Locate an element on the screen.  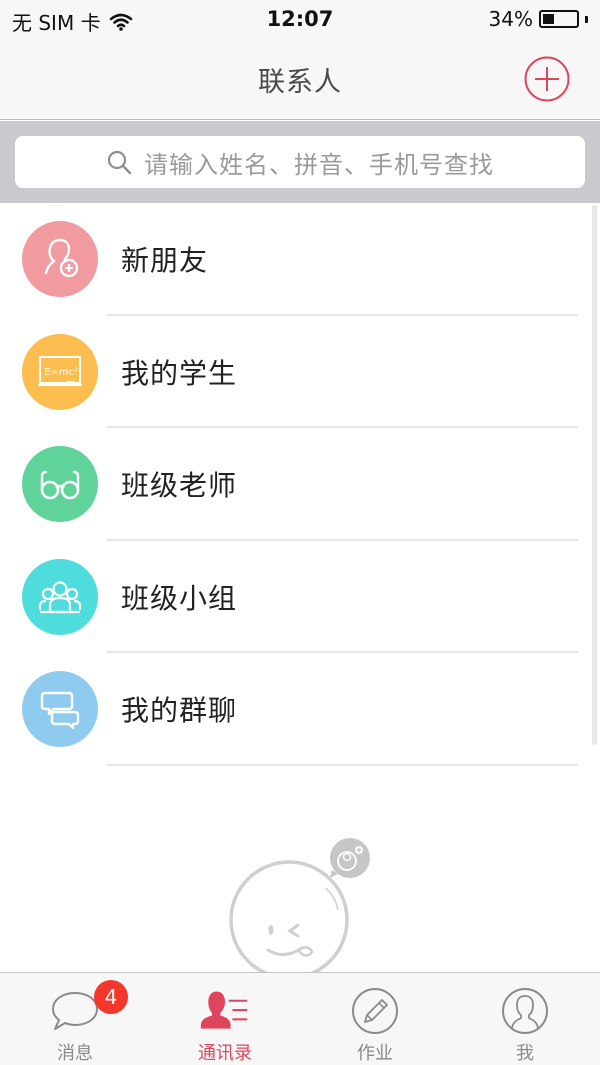
class-teachers-avatar is located at coordinates (60, 484).